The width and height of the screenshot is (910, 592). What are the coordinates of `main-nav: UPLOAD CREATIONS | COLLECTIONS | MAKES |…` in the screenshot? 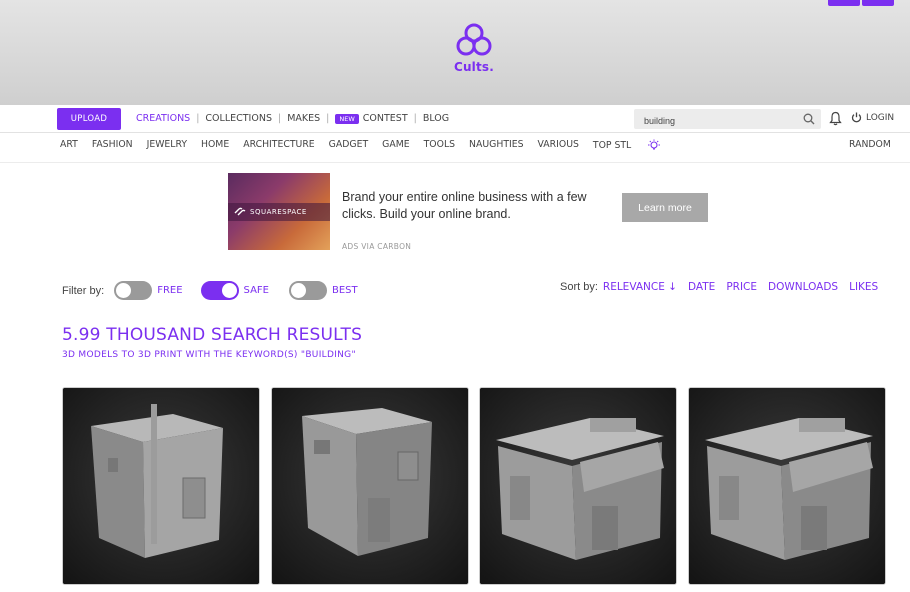 It's located at (455, 118).